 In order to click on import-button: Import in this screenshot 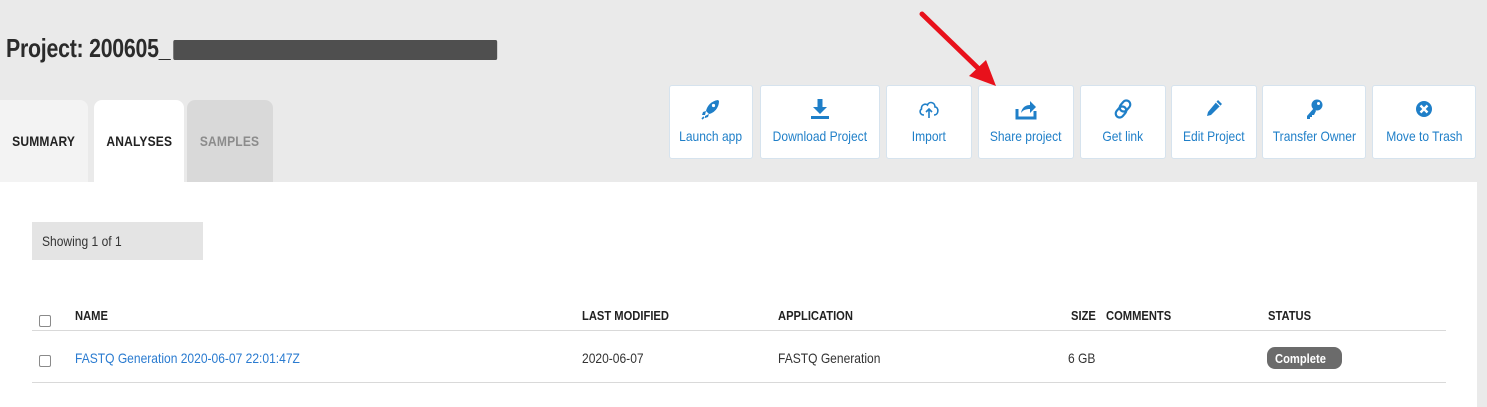, I will do `click(929, 122)`.